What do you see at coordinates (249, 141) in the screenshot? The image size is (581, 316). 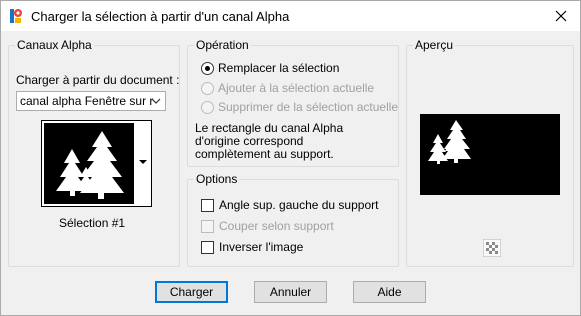 I see `operation-info-line-2: d'origine correspond` at bounding box center [249, 141].